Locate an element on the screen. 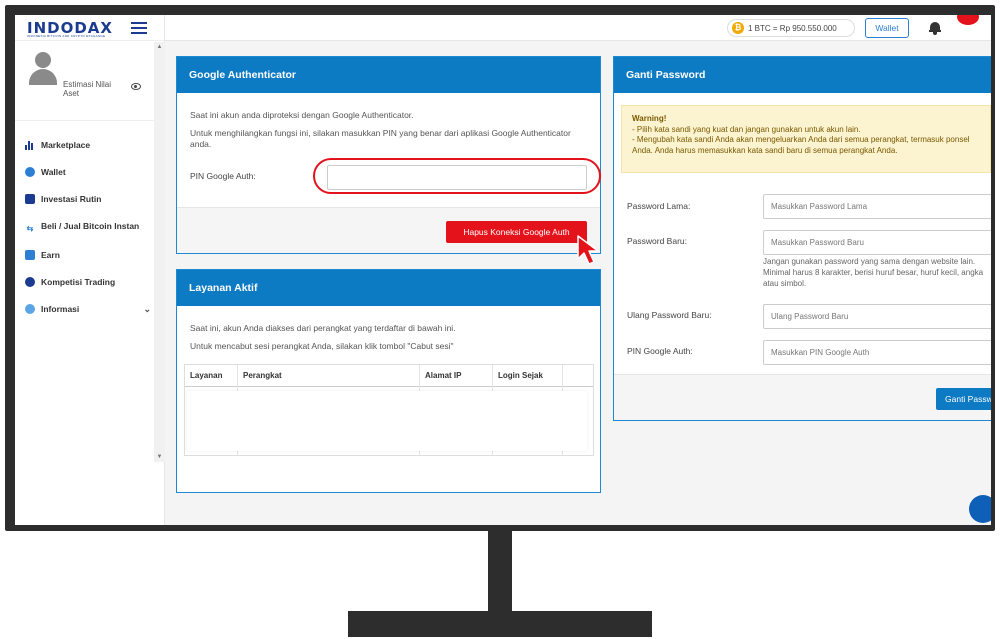 Image resolution: width=1001 pixels, height=639 pixels. table-body is located at coordinates (387, 421).